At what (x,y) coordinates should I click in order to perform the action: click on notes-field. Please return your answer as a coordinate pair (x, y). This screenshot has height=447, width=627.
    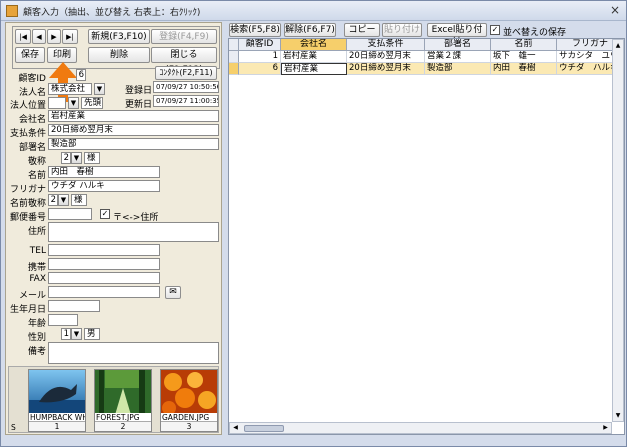
    Looking at the image, I should click on (133, 353).